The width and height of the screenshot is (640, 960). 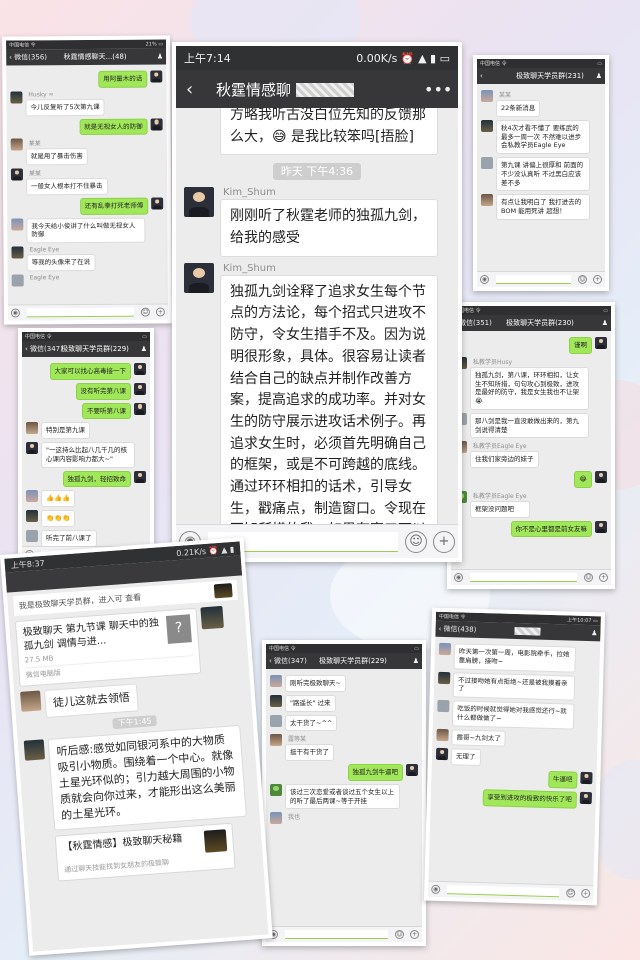 I want to click on message-bubble: 挺干有干货了, so click(x=309, y=753).